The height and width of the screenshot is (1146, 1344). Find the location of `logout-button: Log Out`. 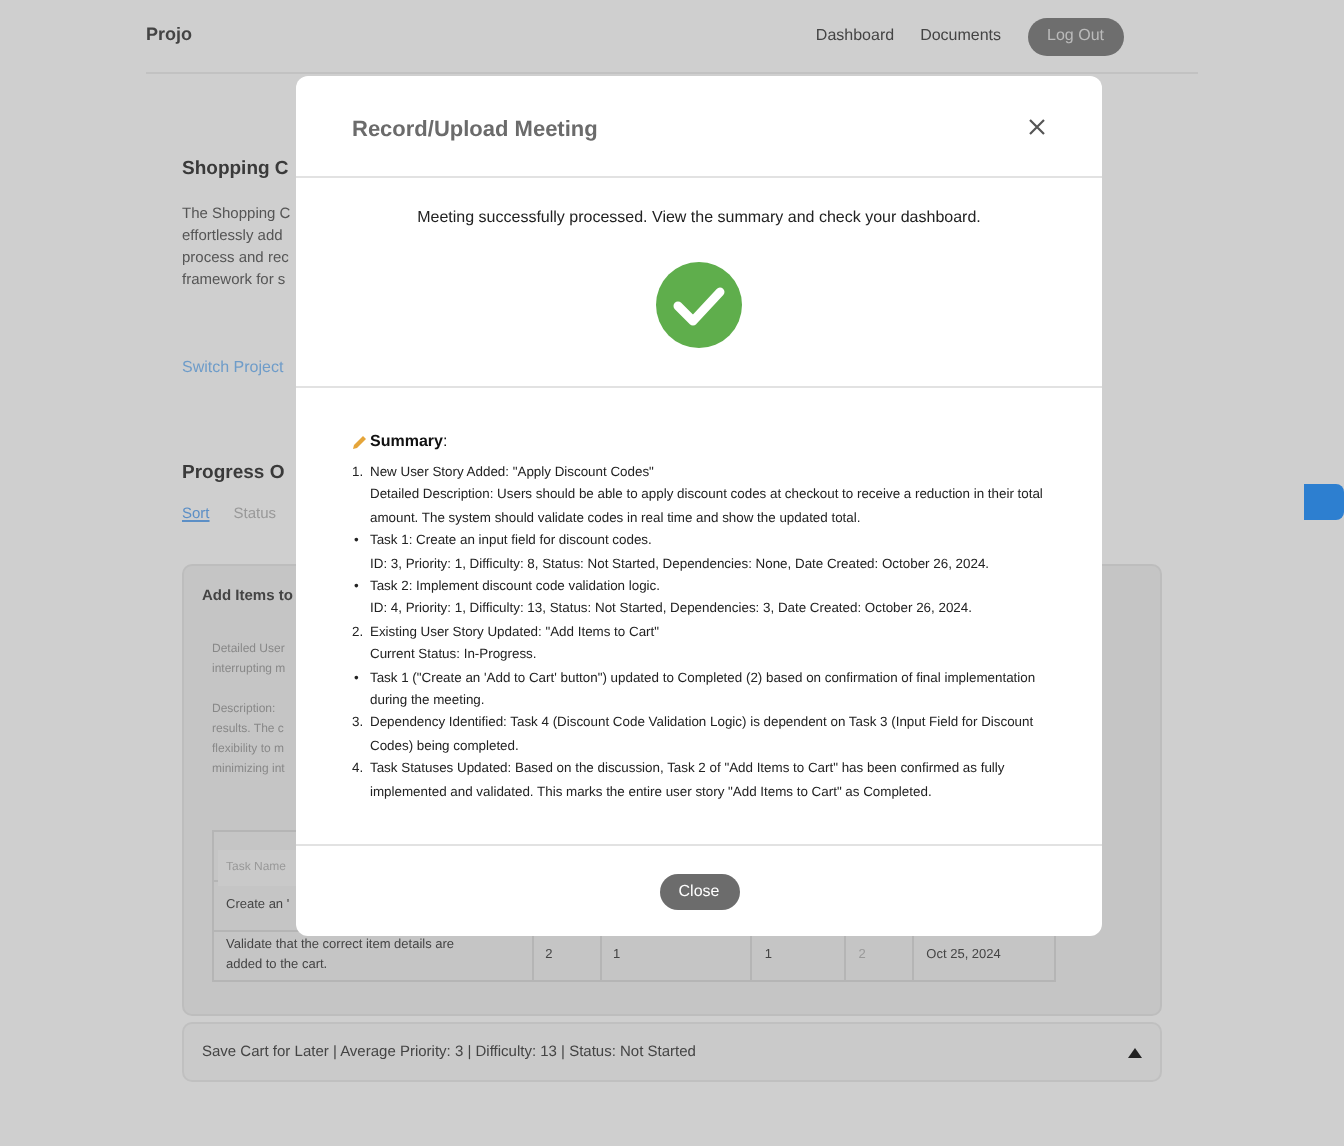

logout-button: Log Out is located at coordinates (1075, 36).